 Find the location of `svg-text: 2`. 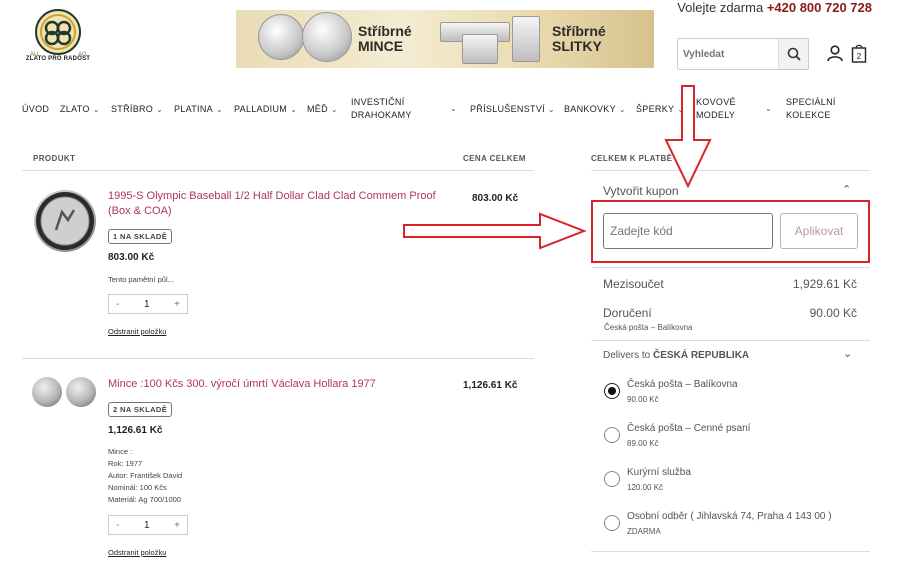

svg-text: 2 is located at coordinates (859, 56).